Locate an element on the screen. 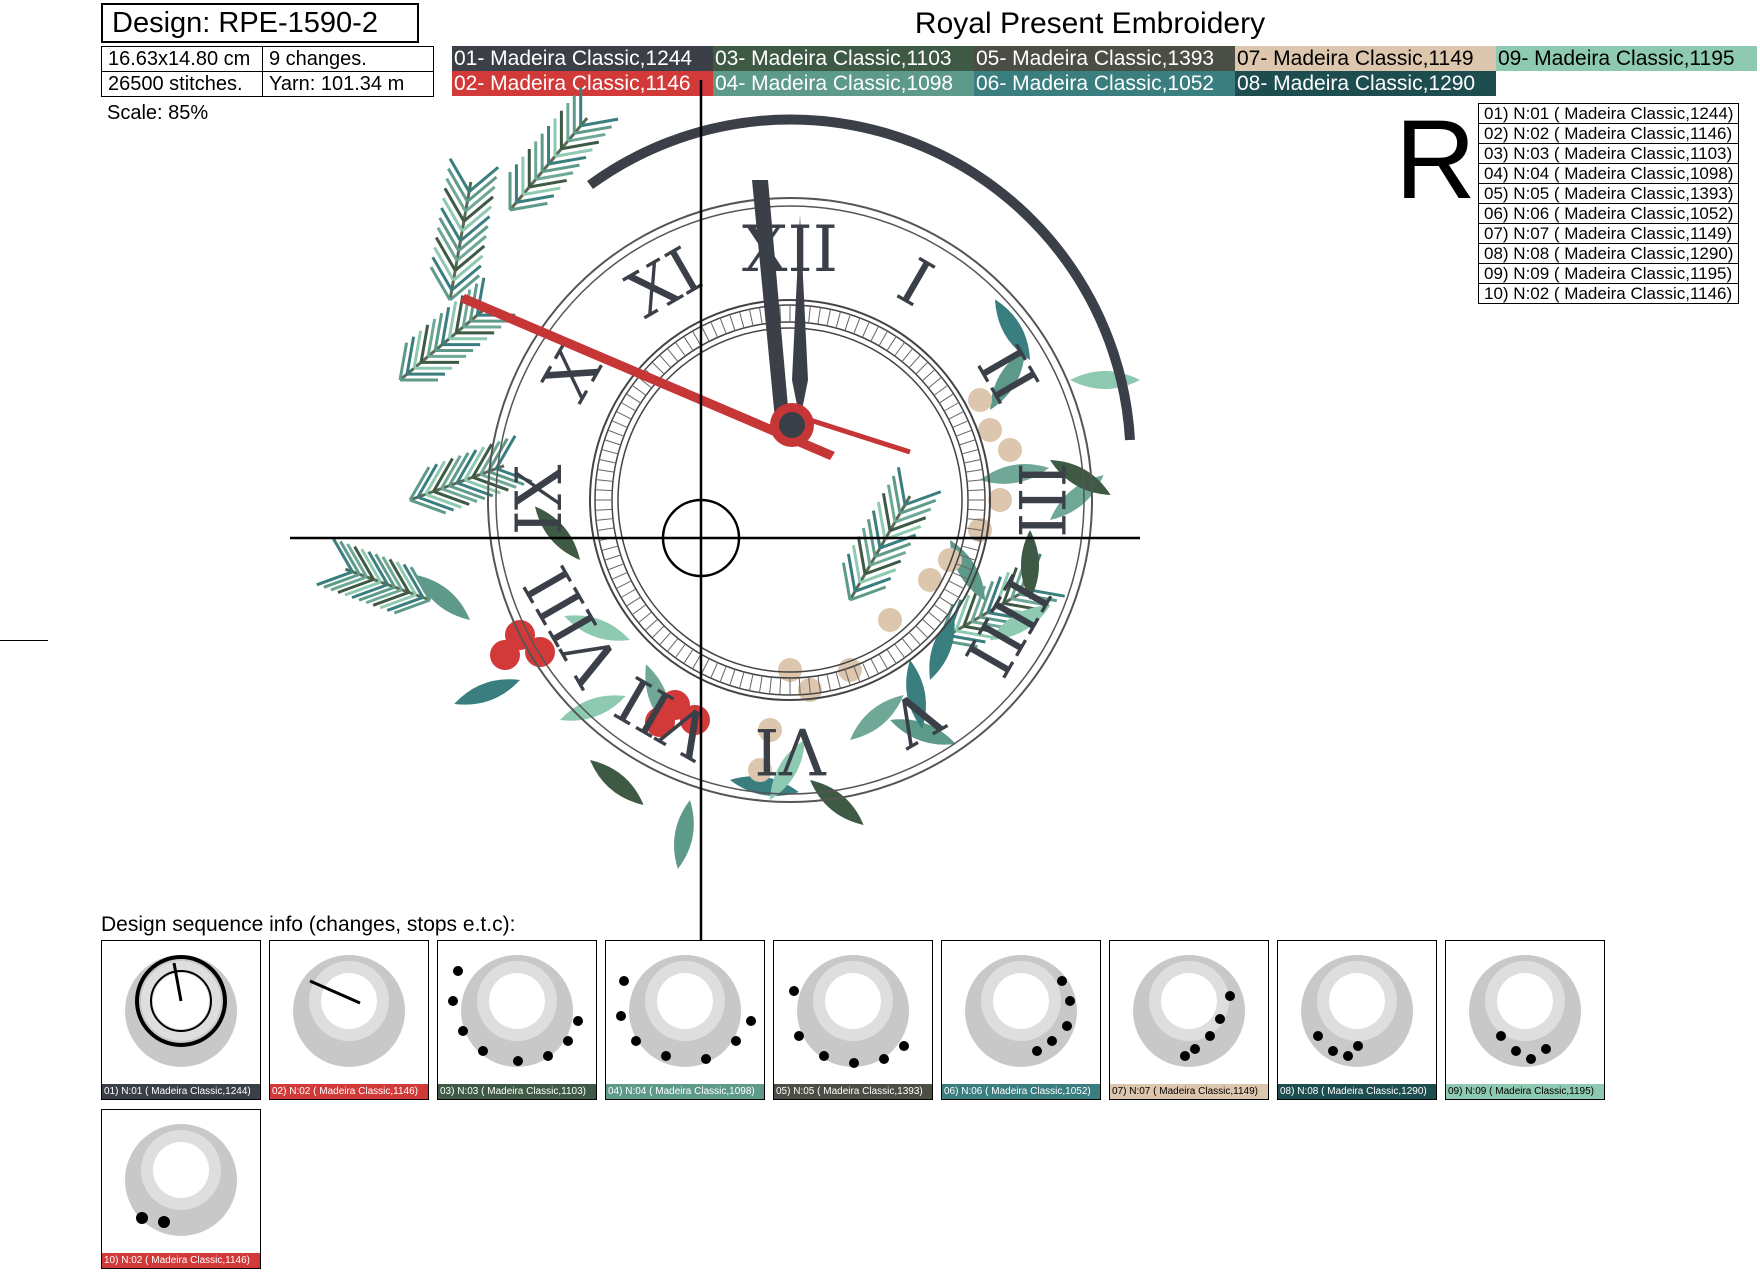  palette-swatch-09: 09- Madeira Classic,1195 is located at coordinates (1626, 58).